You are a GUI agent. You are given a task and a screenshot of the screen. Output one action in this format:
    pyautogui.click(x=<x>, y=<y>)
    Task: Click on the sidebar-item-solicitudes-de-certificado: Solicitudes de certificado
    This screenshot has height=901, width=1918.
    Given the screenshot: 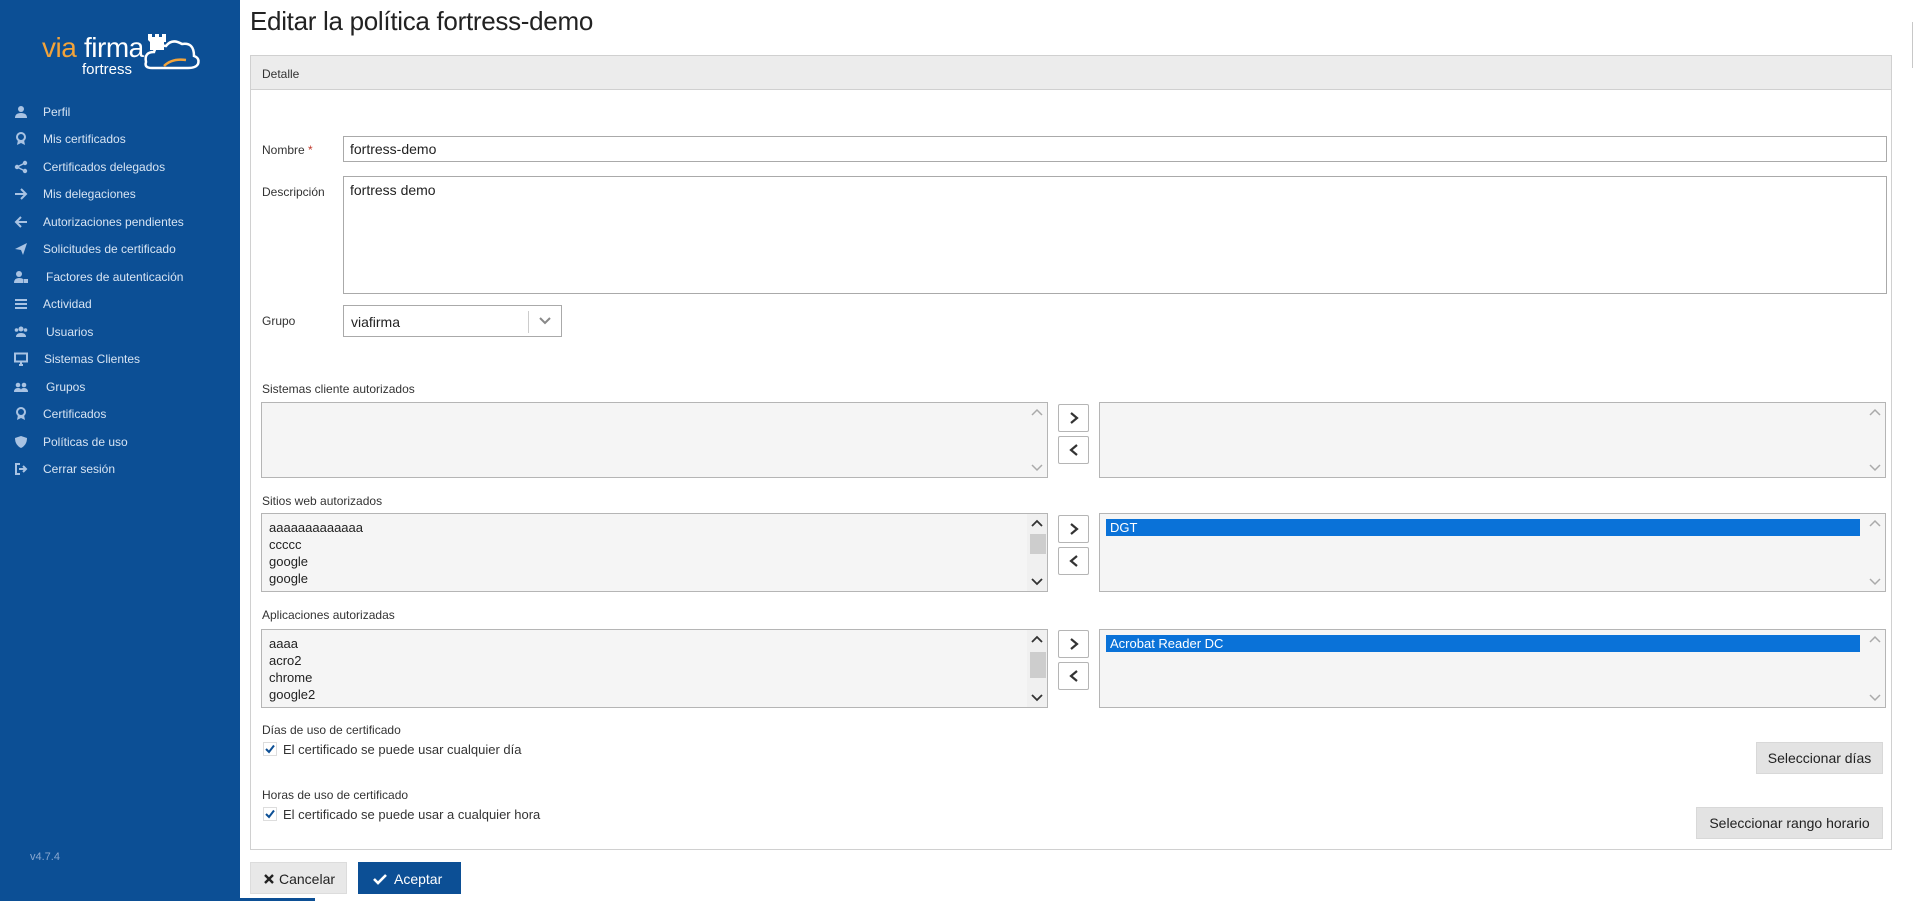 What is the action you would take?
    pyautogui.click(x=120, y=249)
    